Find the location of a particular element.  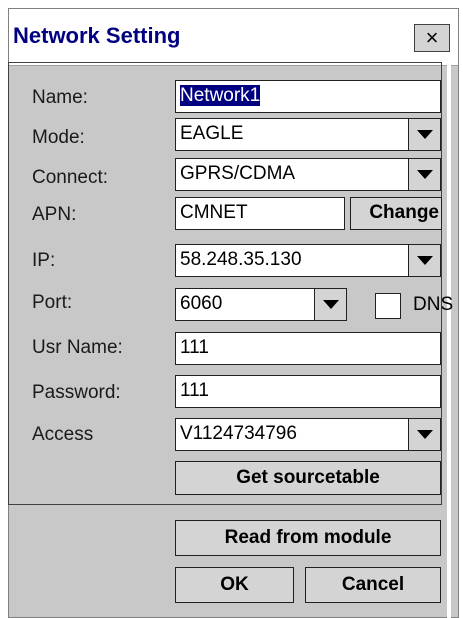

dns-label: DNS is located at coordinates (433, 304).